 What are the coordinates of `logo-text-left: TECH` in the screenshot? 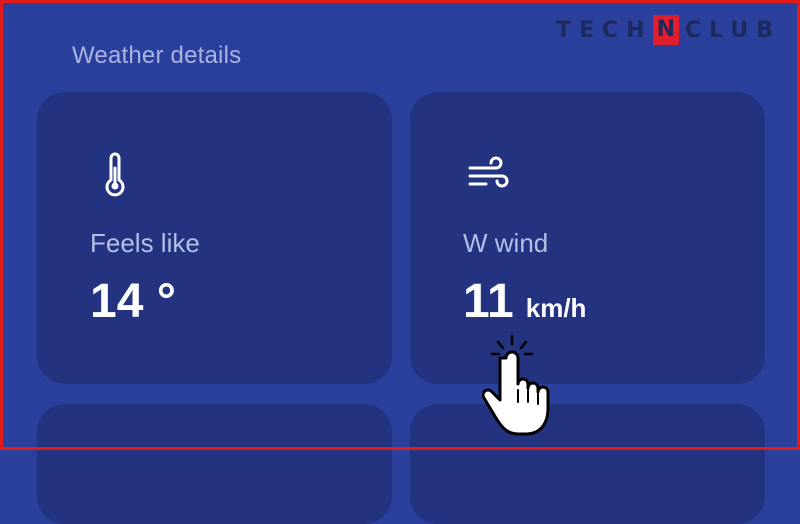 It's located at (604, 30).